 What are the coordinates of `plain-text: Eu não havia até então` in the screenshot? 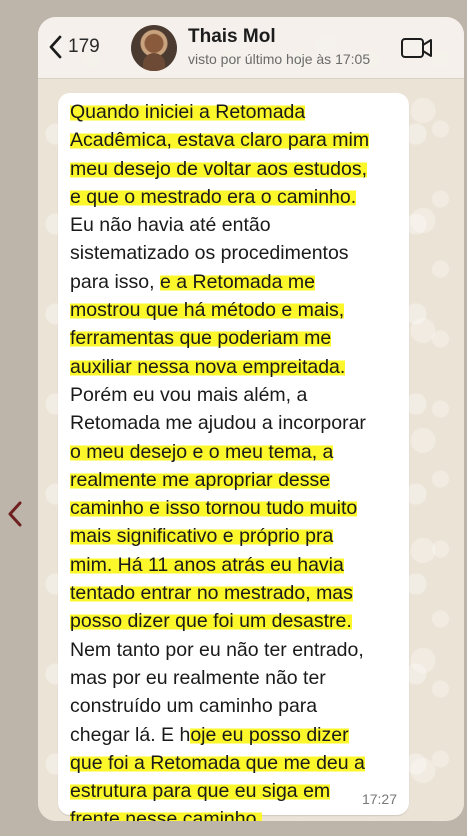 It's located at (170, 225).